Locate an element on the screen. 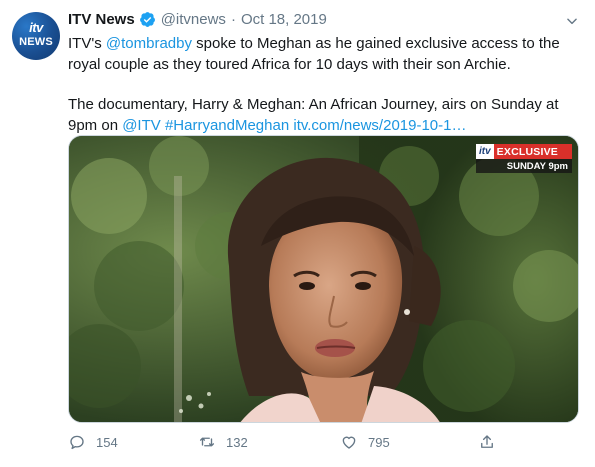 The width and height of the screenshot is (595, 467). tweet-actions: 154 132 795 is located at coordinates (283, 442).